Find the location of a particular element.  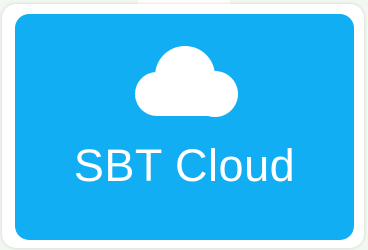

app-title: SBT Cloud is located at coordinates (184, 165).